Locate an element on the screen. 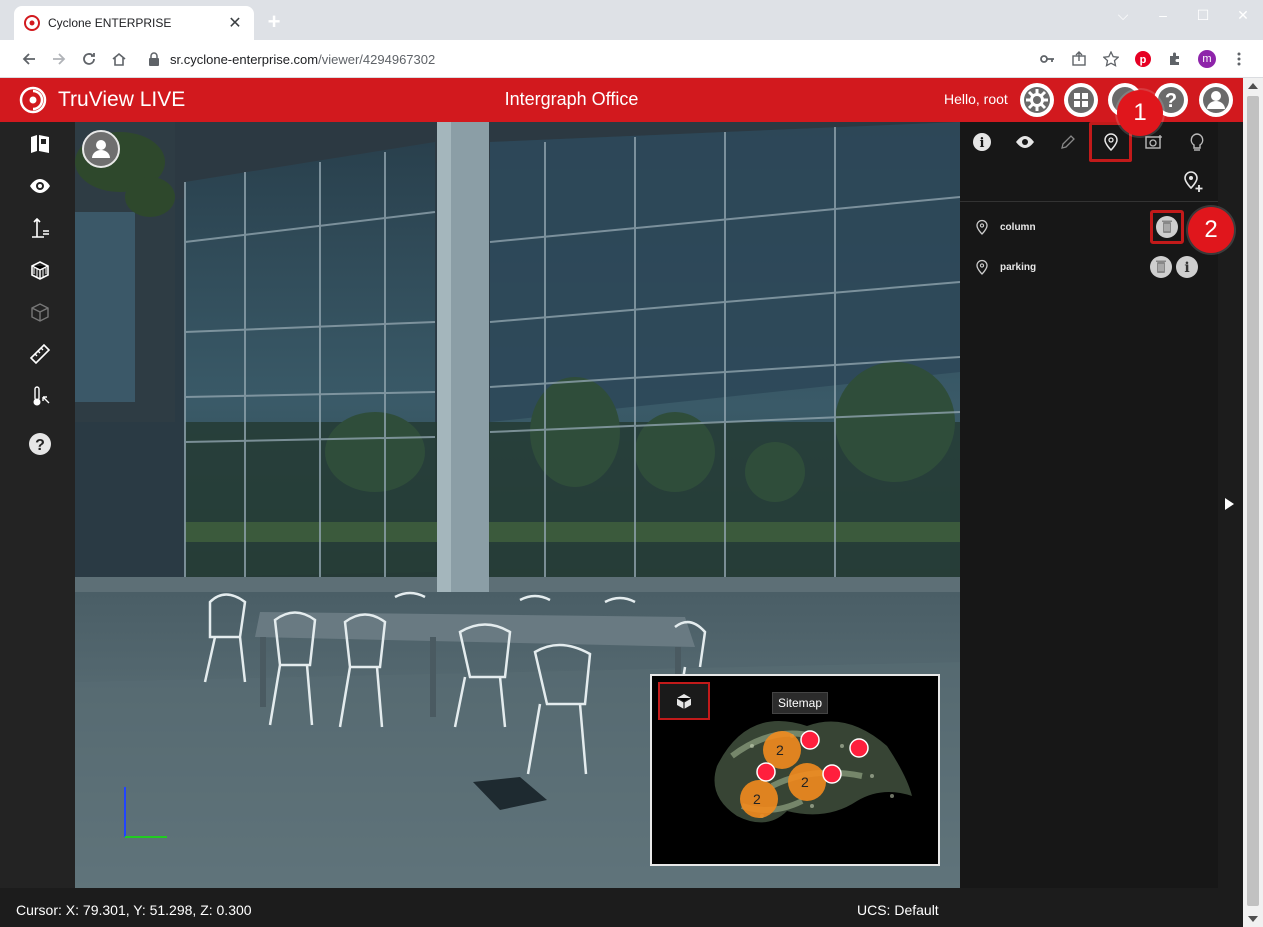 The image size is (1263, 927). panel-tabs: i is located at coordinates (1089, 142).